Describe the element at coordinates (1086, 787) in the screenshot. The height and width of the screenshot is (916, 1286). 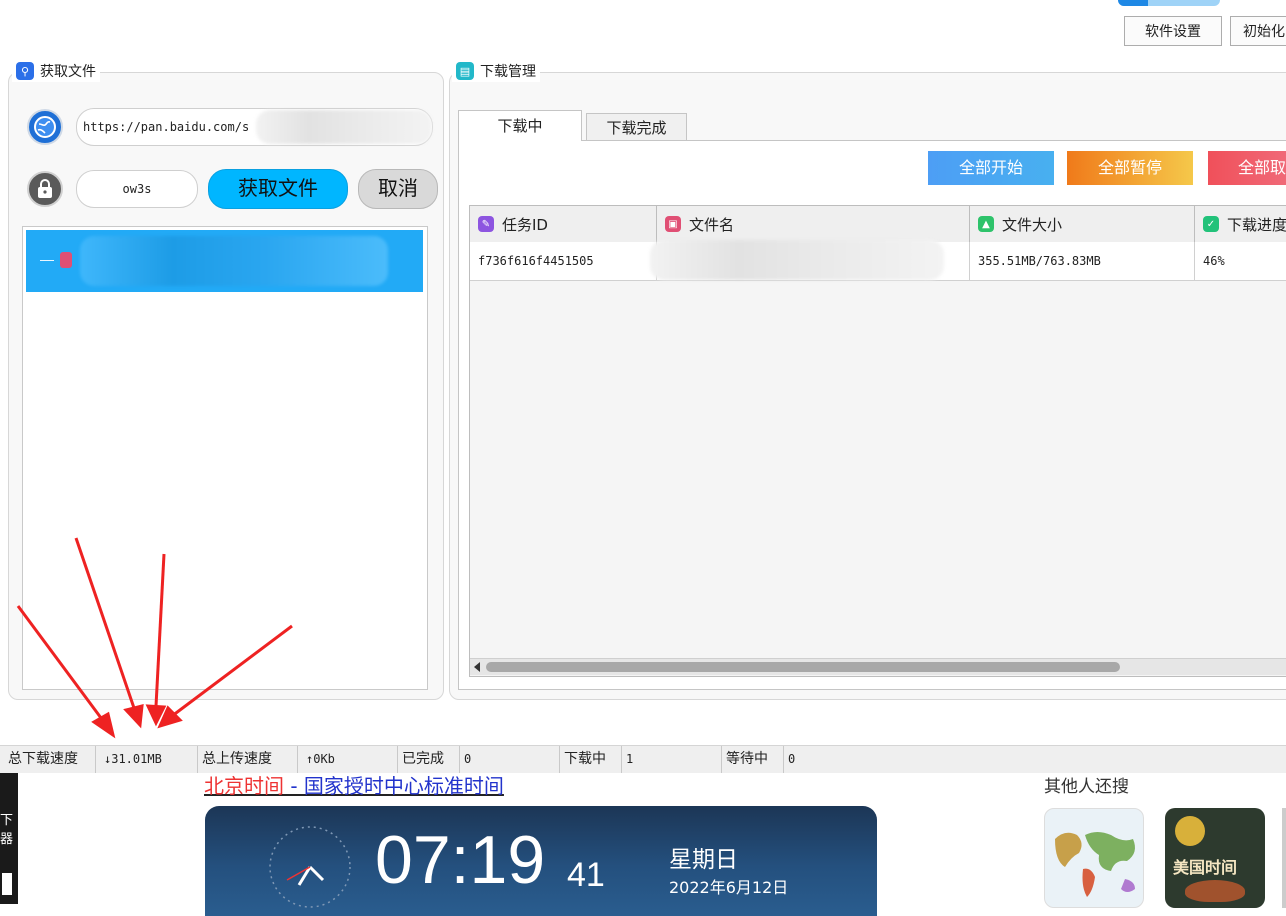
I see `others-search-heading: 其他人还搜` at that location.